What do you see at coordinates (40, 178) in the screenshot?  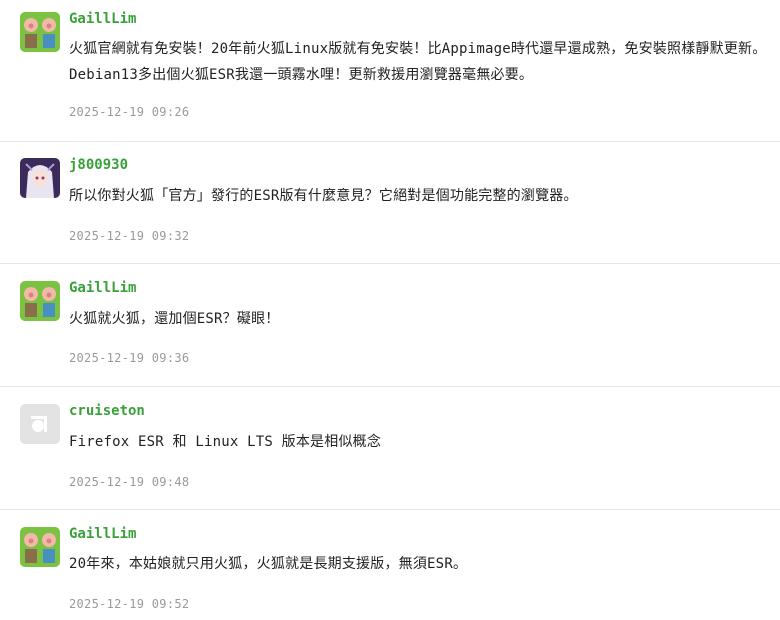 I see `anime-girl-avatar` at bounding box center [40, 178].